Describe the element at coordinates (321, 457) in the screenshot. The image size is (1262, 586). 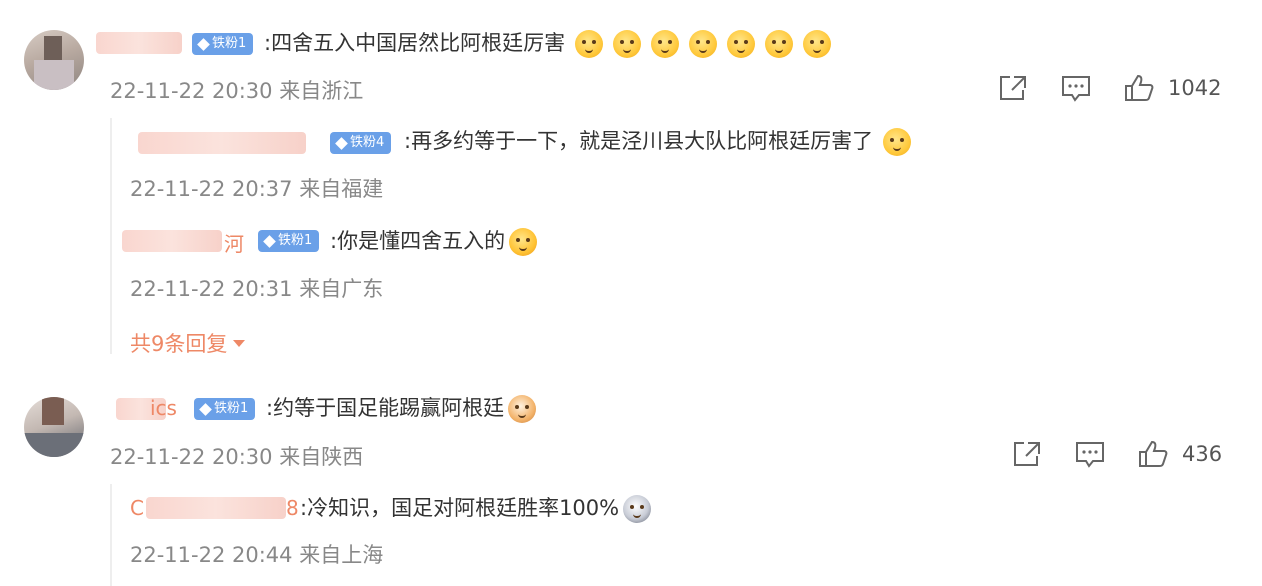
I see `comment-location: 来自陕西` at that location.